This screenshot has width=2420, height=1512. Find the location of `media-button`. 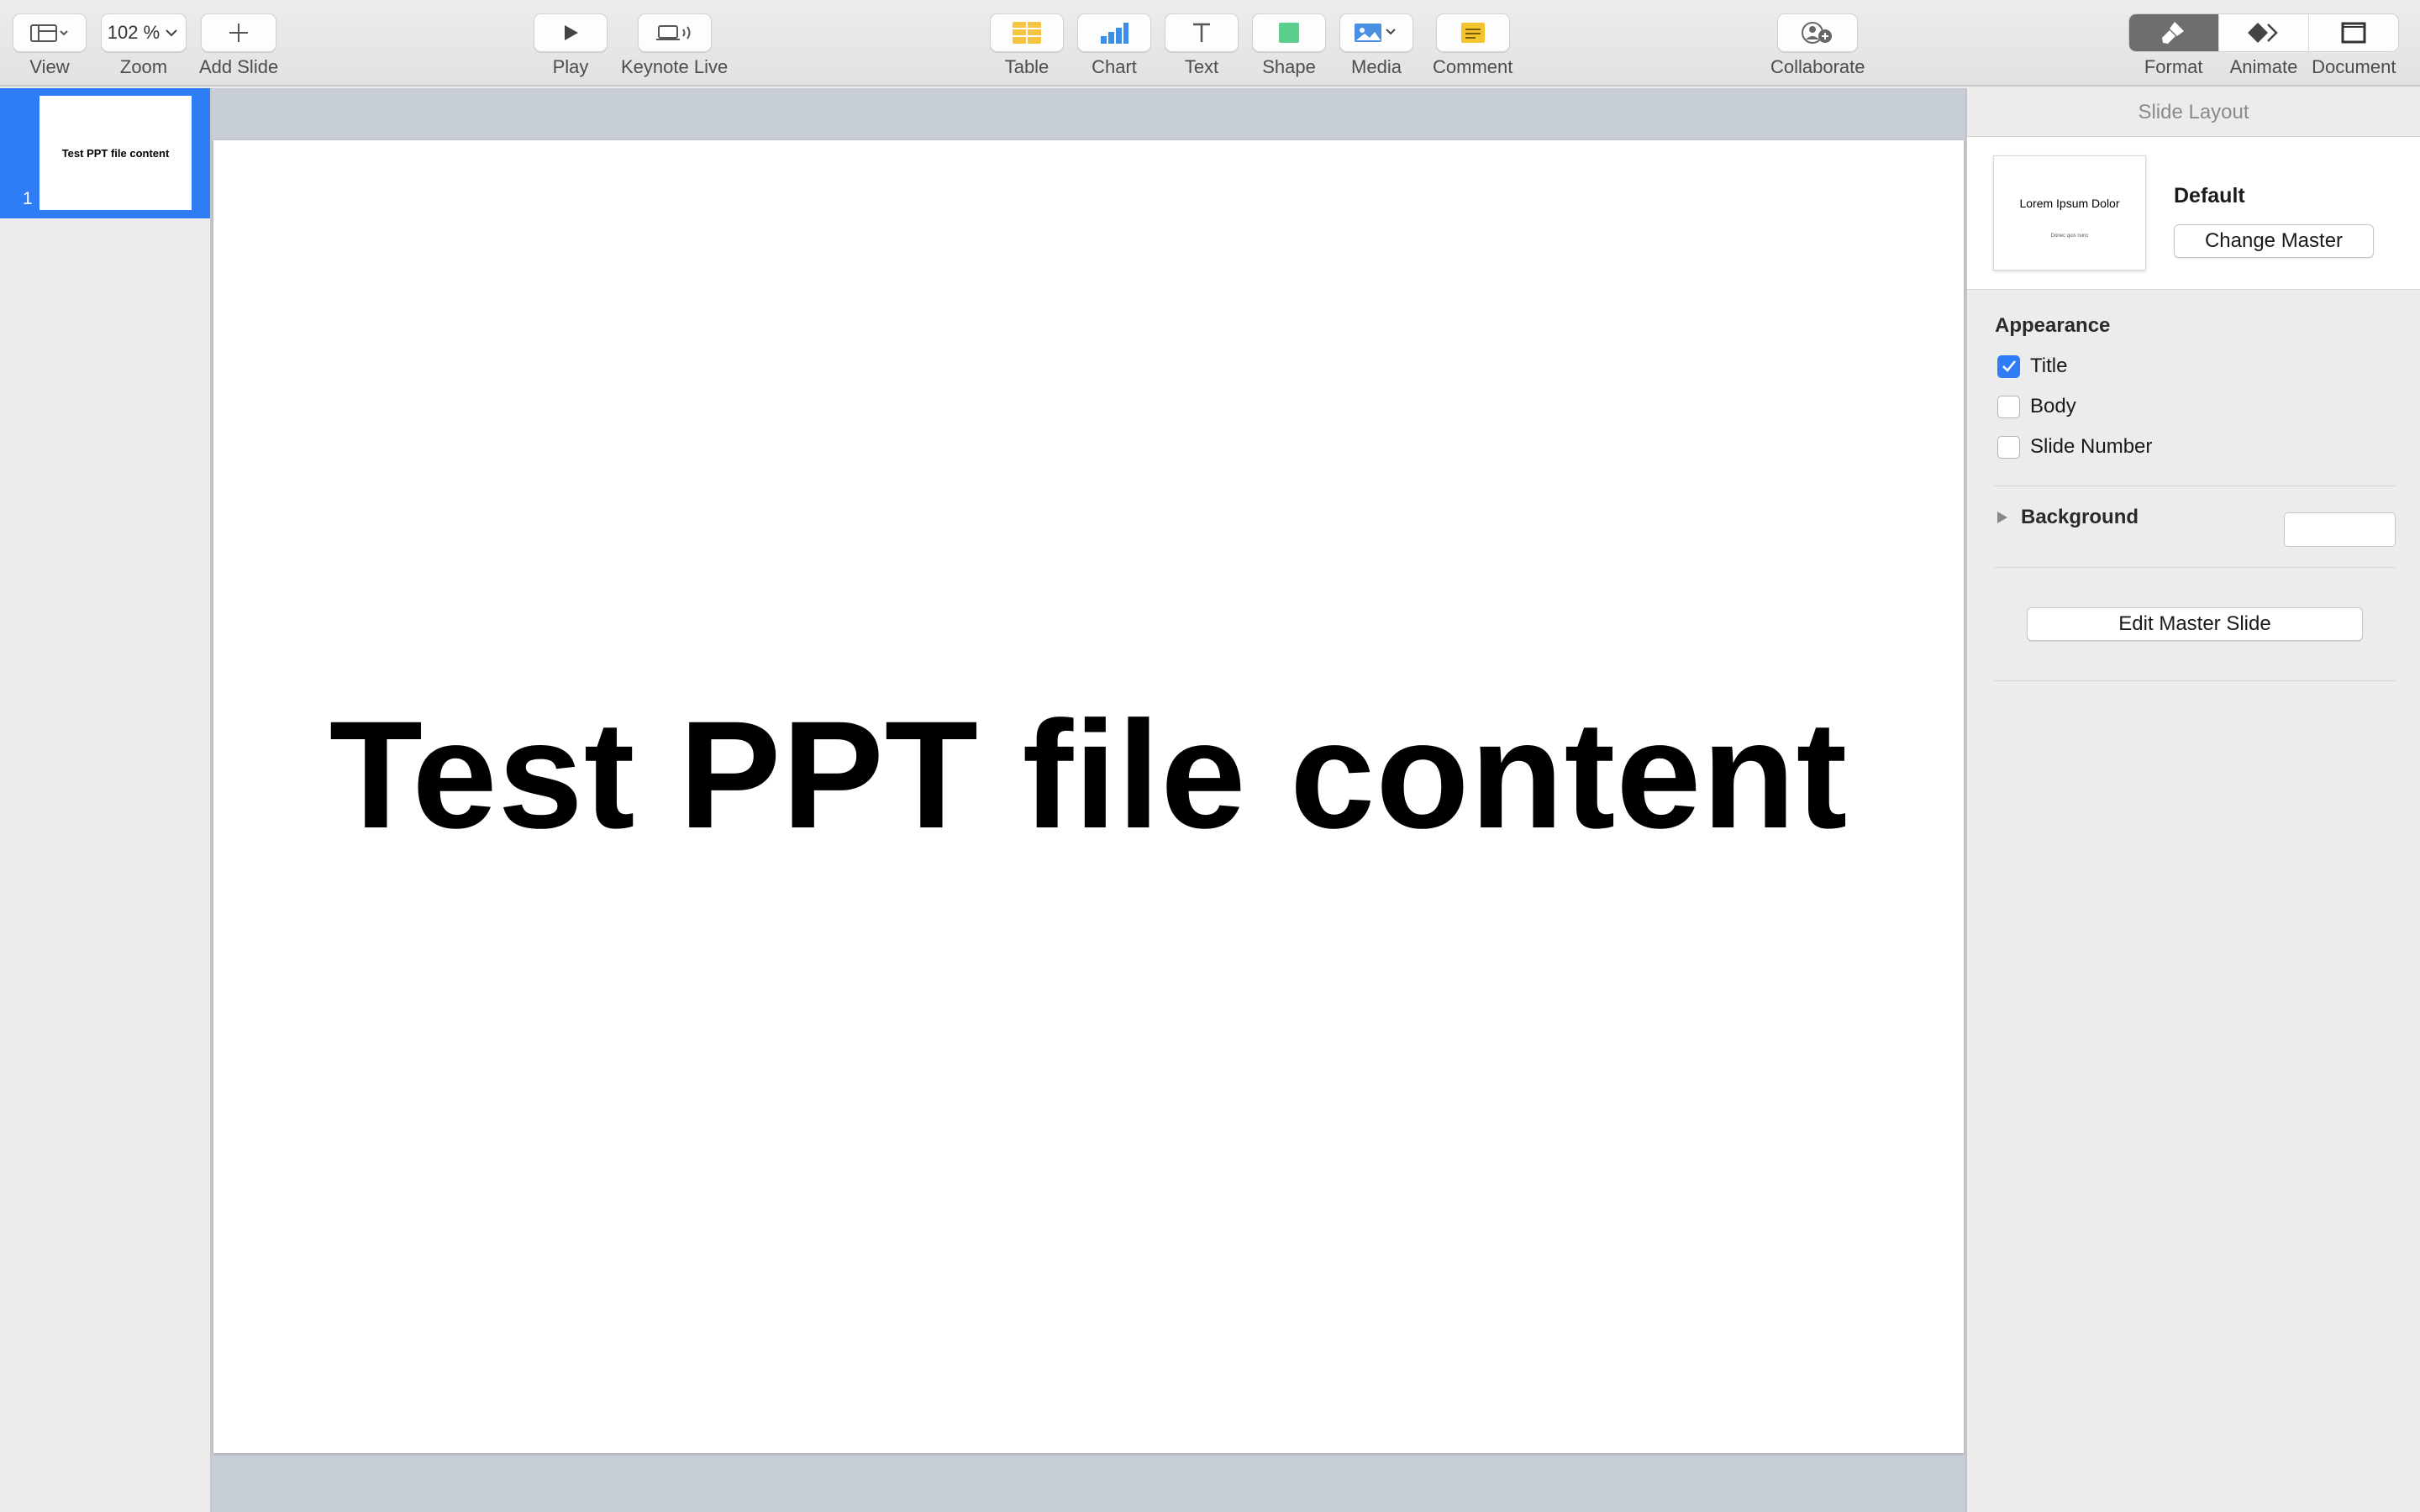

media-button is located at coordinates (1376, 32).